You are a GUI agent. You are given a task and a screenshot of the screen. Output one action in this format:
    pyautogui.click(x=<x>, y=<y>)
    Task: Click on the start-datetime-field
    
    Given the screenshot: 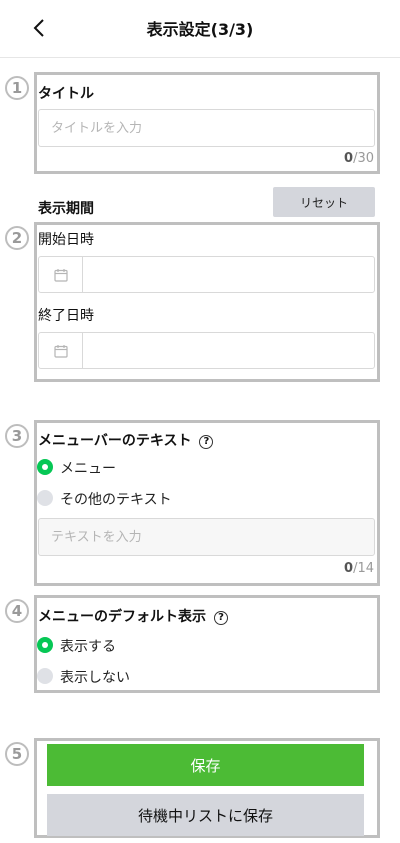 What is the action you would take?
    pyautogui.click(x=206, y=274)
    